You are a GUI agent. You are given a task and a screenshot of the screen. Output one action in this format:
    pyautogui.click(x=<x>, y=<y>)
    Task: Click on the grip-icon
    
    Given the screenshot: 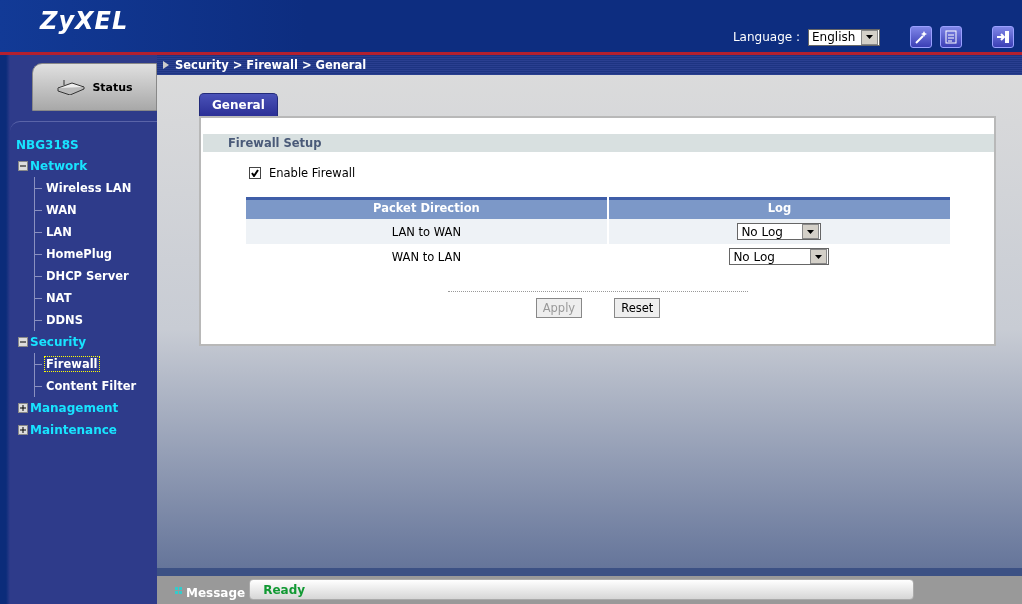 What is the action you would take?
    pyautogui.click(x=178, y=590)
    